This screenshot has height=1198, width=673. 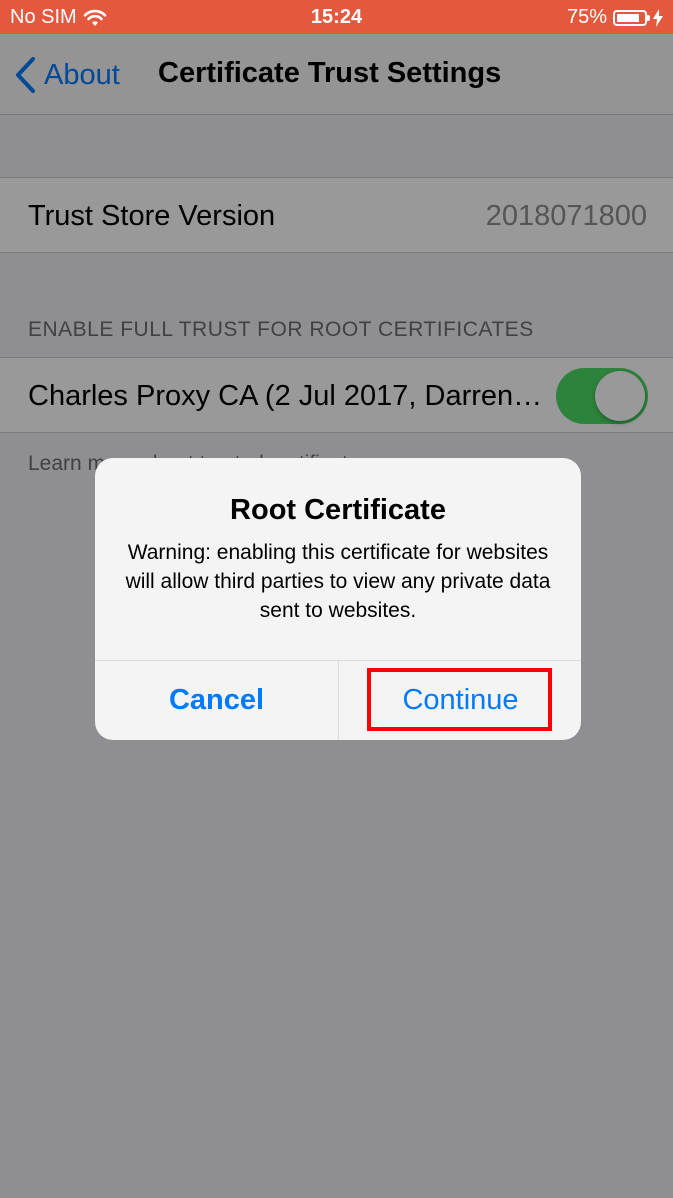 I want to click on battery-icon, so click(x=631, y=17).